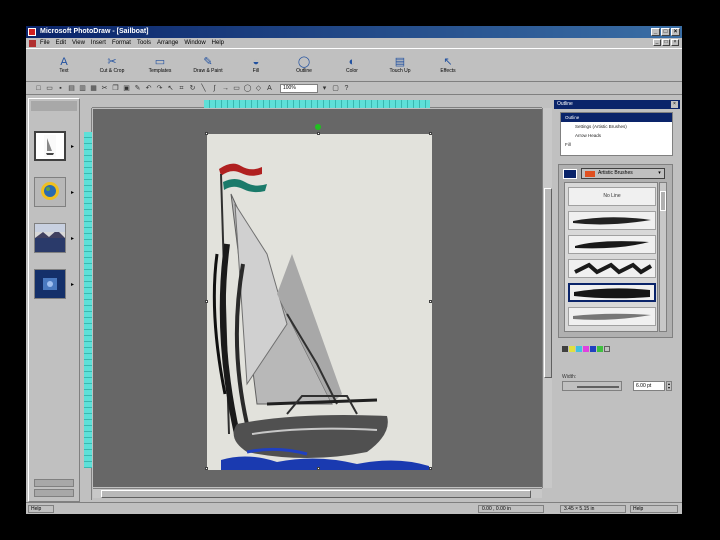  Describe the element at coordinates (45, 43) in the screenshot. I see `menu-file: File` at that location.